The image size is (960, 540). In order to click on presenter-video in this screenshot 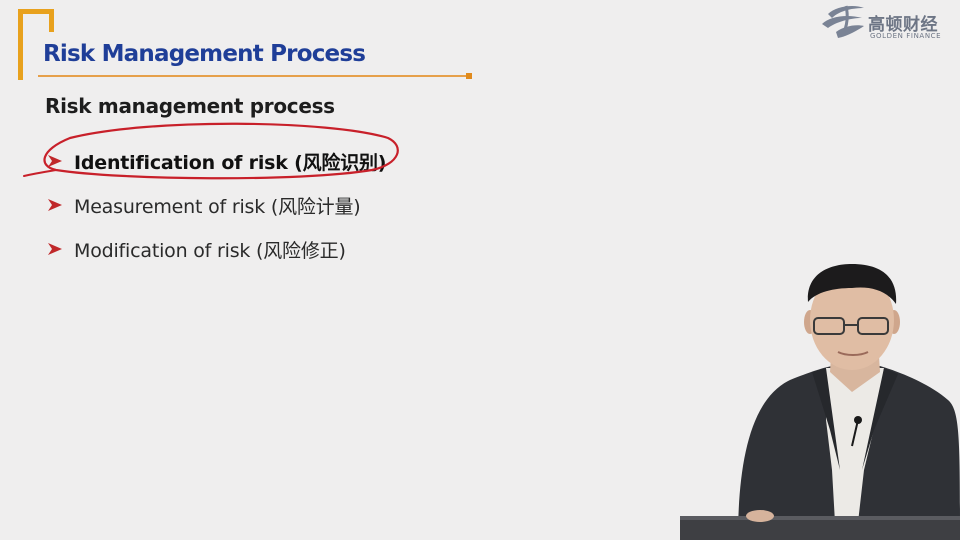, I will do `click(820, 402)`.